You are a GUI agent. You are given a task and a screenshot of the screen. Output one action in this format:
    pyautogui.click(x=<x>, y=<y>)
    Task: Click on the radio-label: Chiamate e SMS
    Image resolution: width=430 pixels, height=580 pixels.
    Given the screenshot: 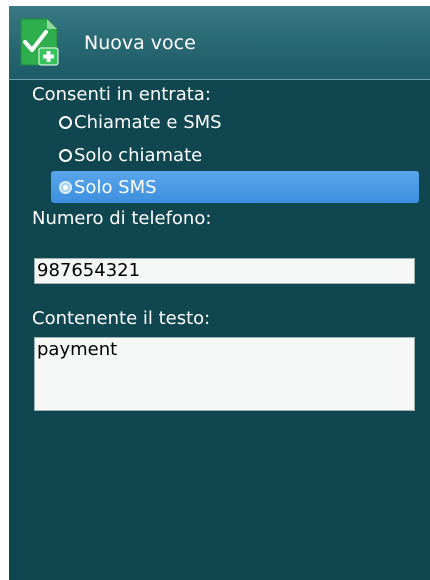 What is the action you would take?
    pyautogui.click(x=148, y=122)
    